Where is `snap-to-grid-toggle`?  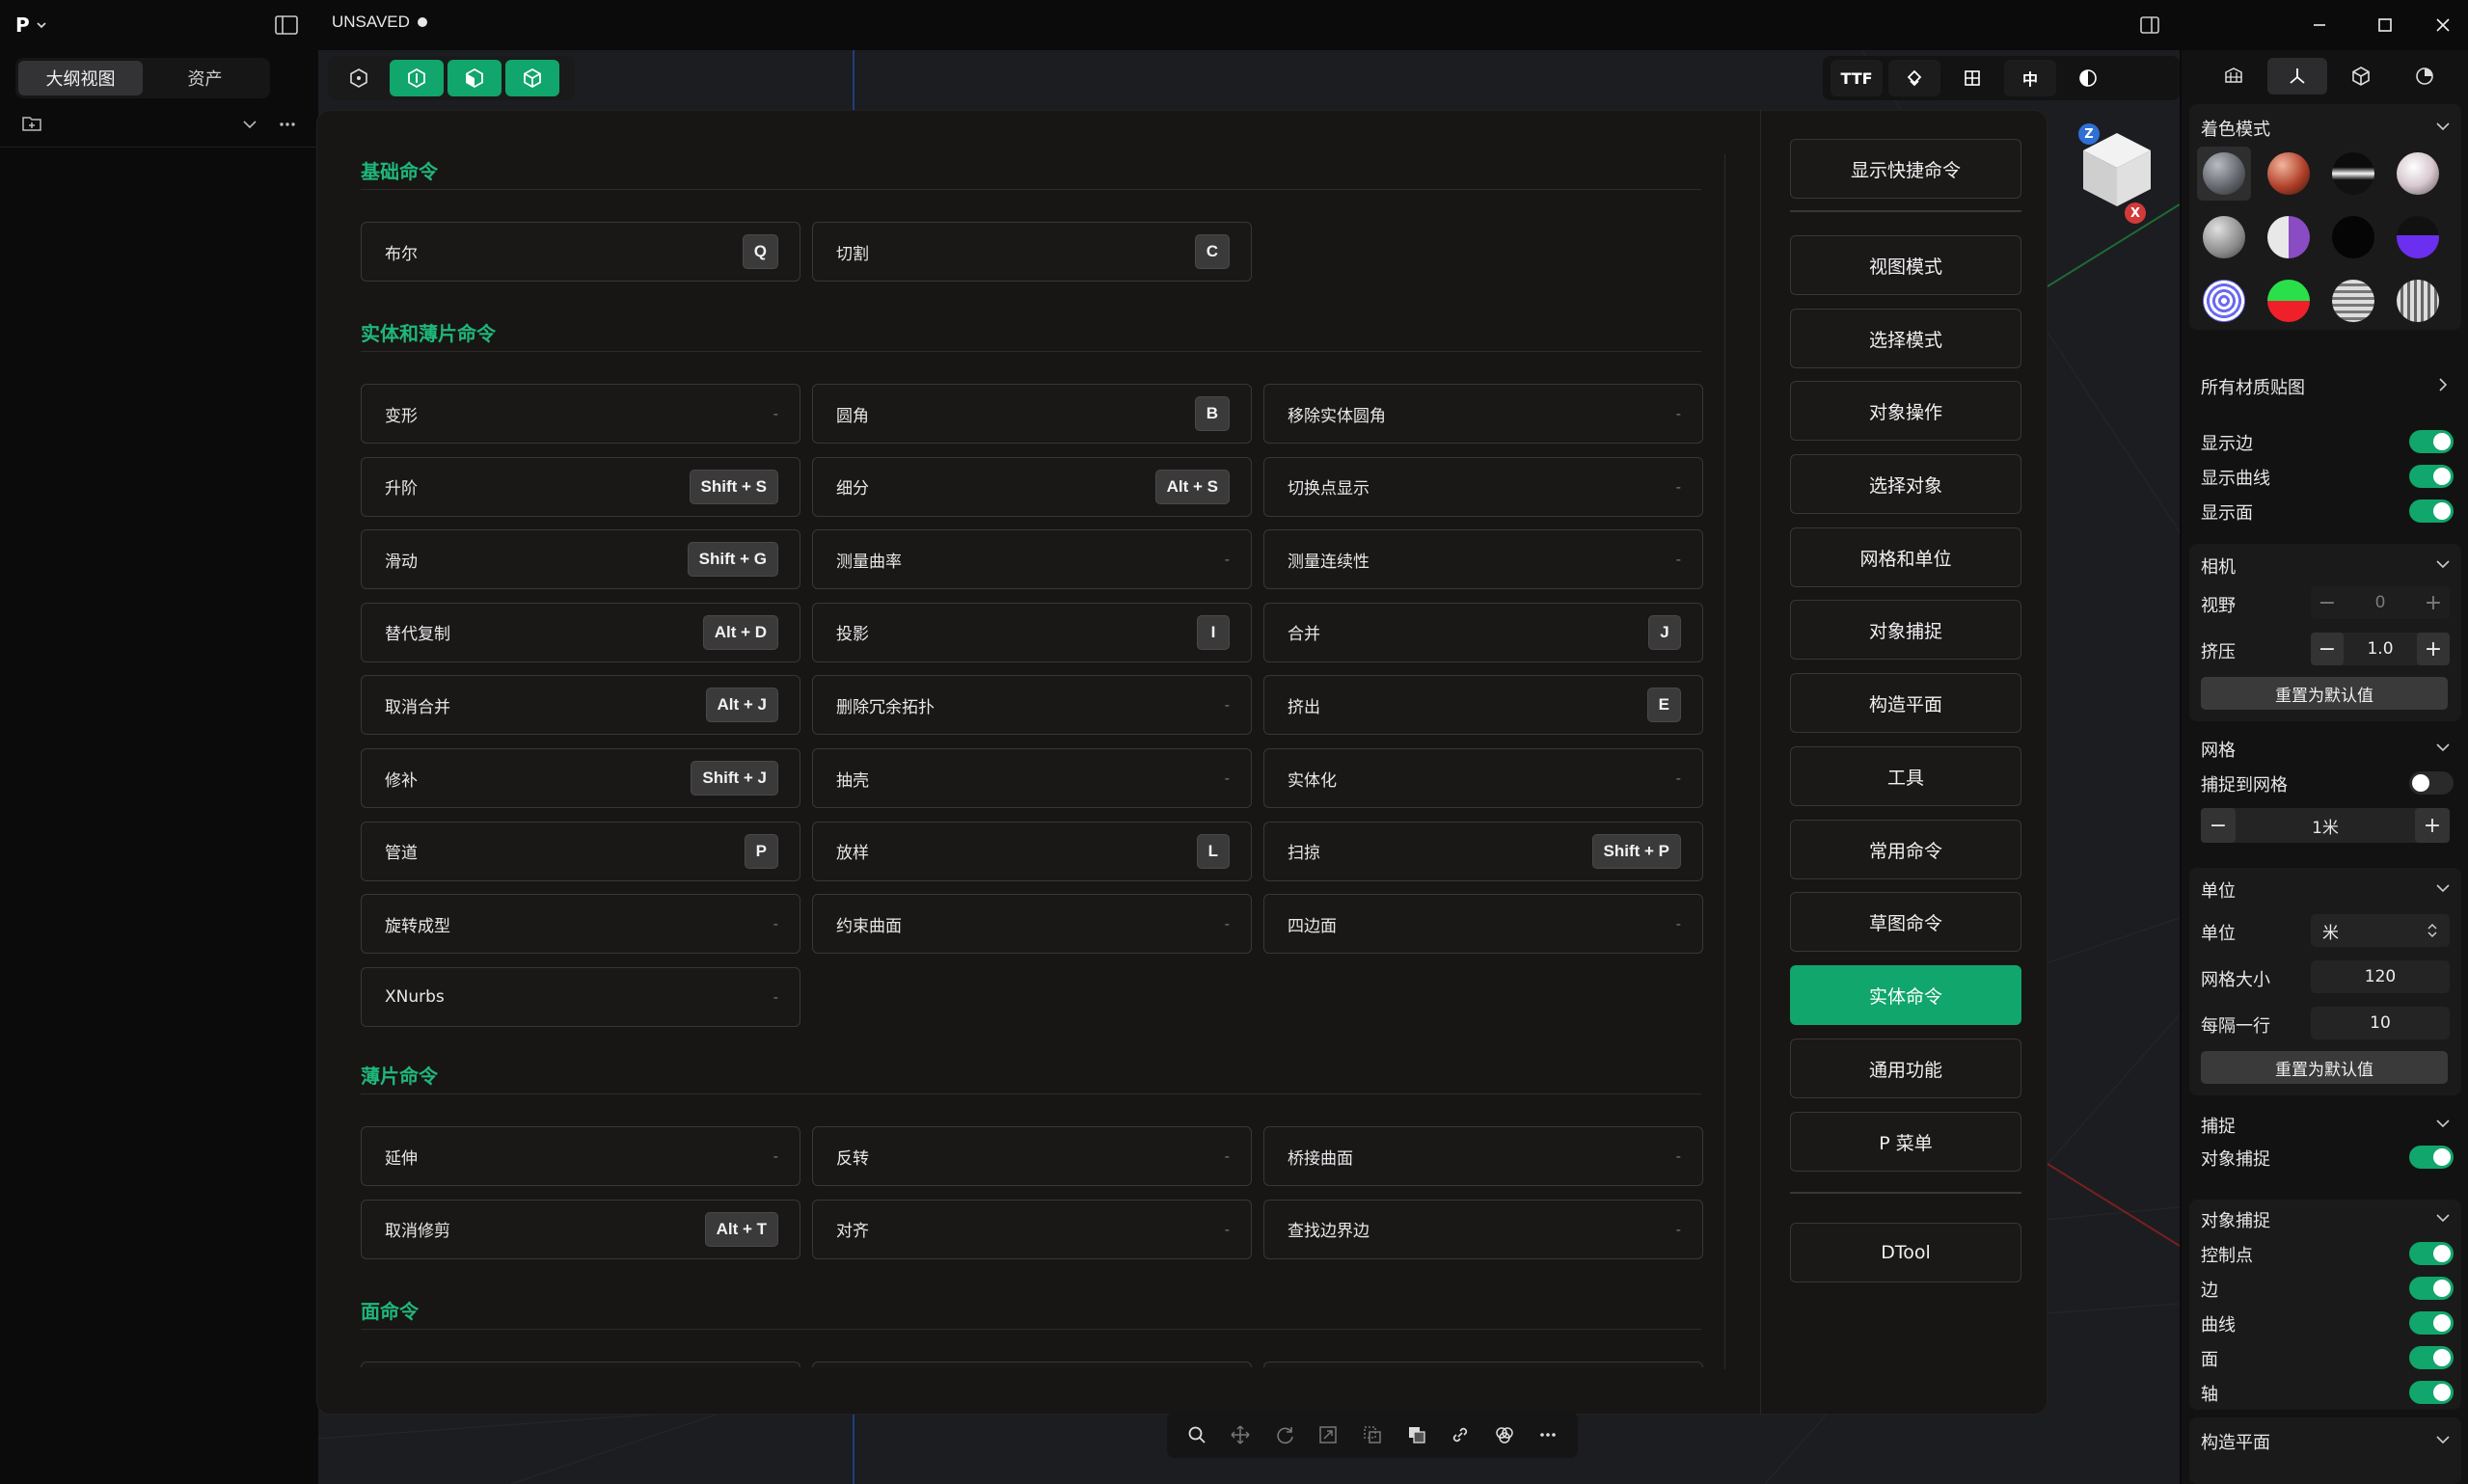
snap-to-grid-toggle is located at coordinates (2431, 783).